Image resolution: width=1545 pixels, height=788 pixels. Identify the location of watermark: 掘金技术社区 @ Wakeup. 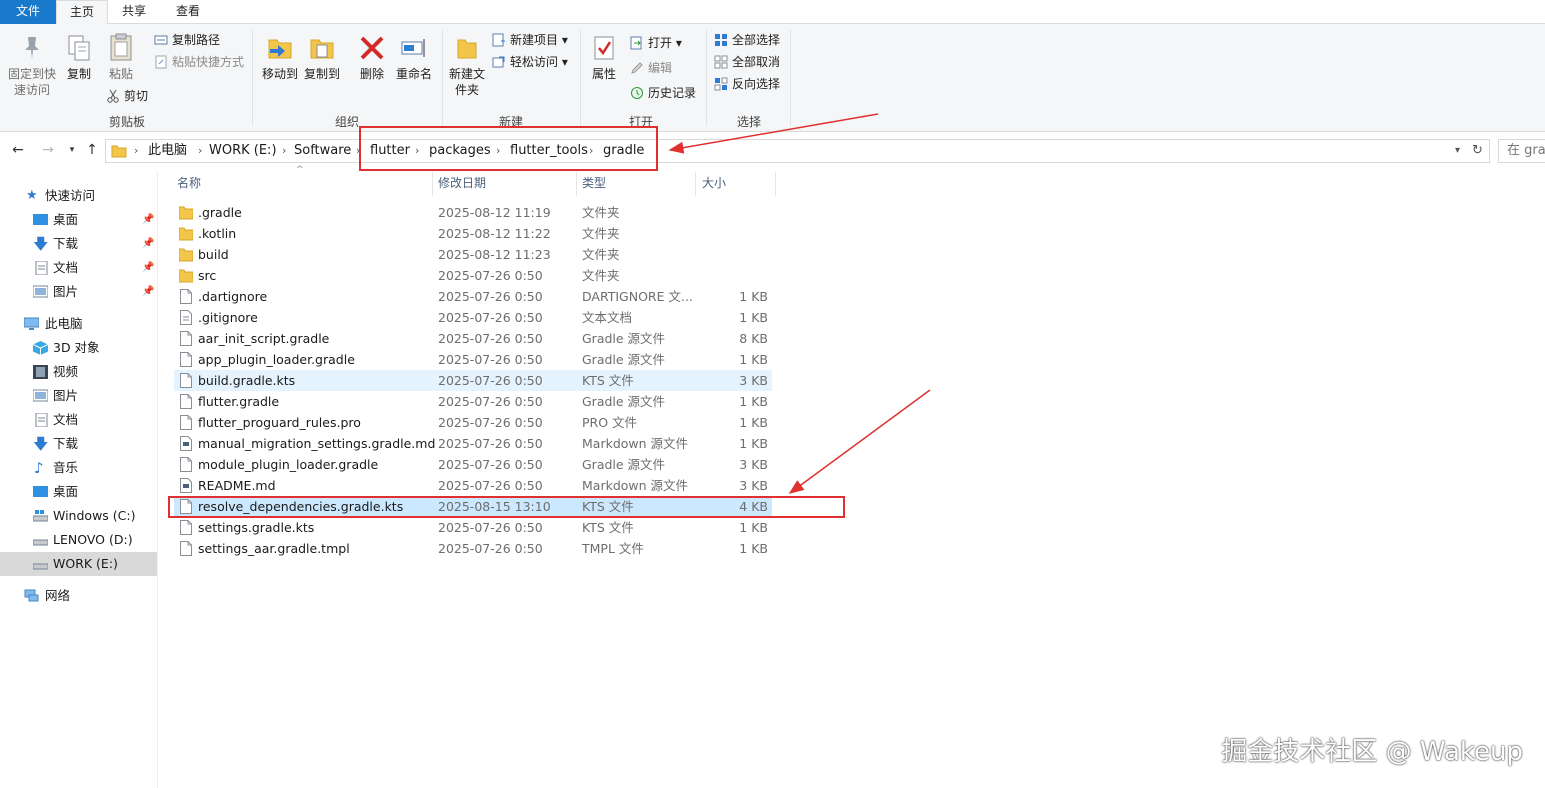
(1372, 752).